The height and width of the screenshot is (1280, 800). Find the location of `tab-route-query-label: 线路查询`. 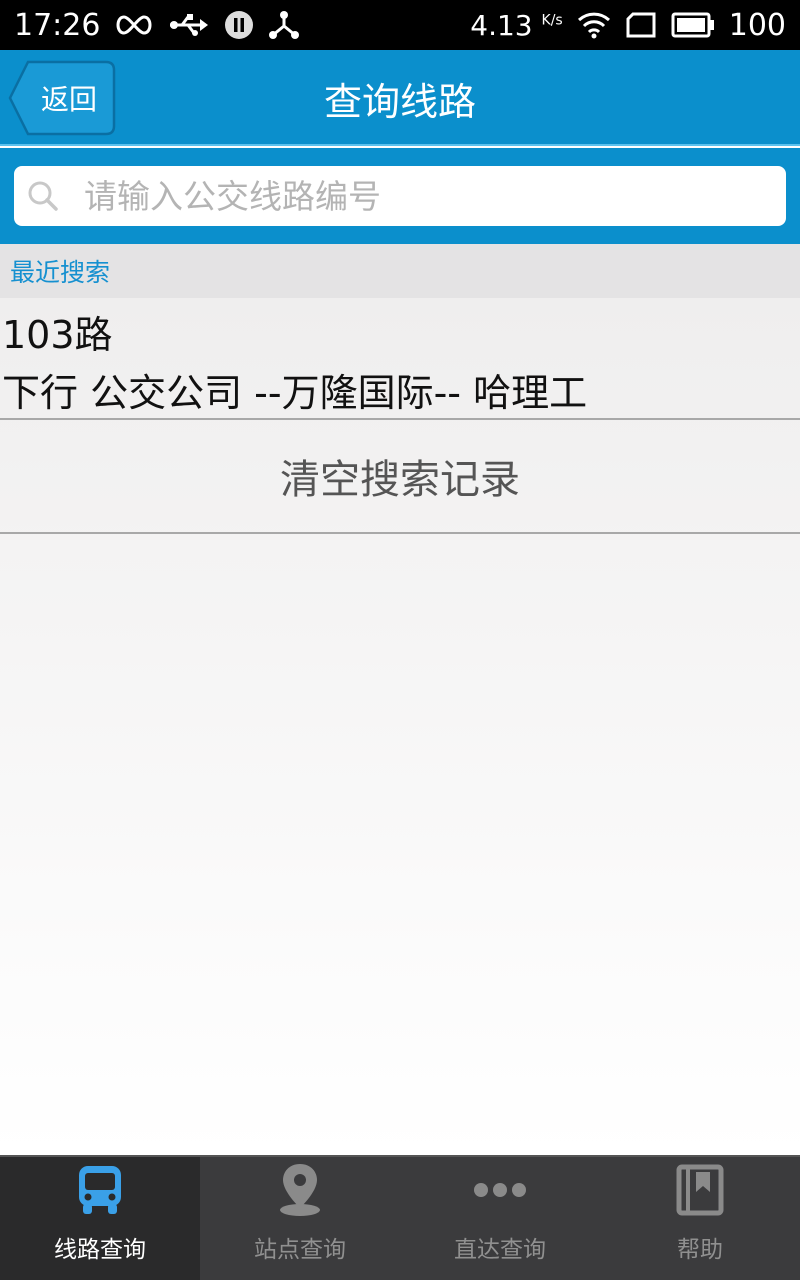

tab-route-query-label: 线路查询 is located at coordinates (100, 1250).